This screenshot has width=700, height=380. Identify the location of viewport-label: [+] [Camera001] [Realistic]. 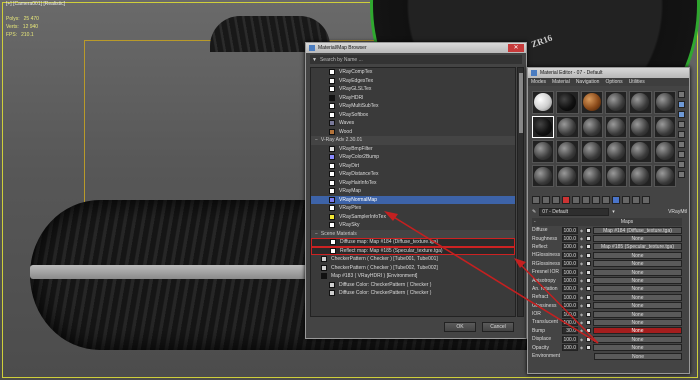
(35, 4).